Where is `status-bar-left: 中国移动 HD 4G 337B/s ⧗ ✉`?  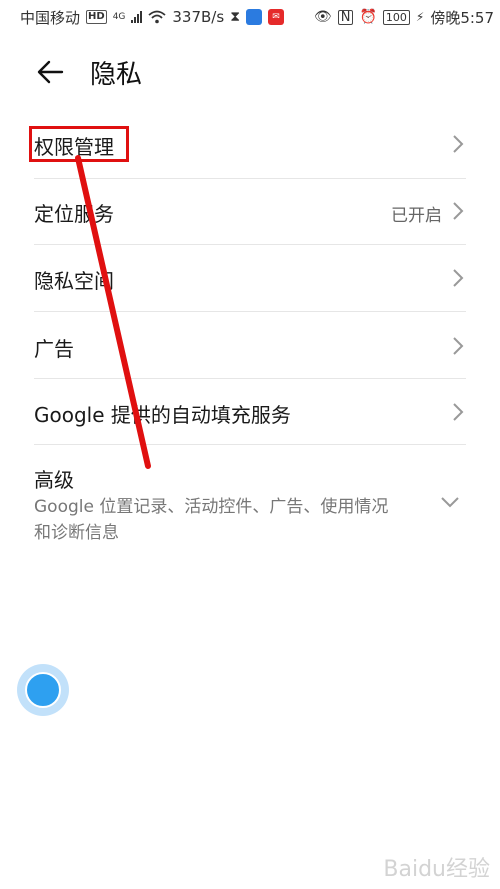
status-bar-left: 中国移动 HD 4G 337B/s ⧗ ✉ is located at coordinates (152, 17).